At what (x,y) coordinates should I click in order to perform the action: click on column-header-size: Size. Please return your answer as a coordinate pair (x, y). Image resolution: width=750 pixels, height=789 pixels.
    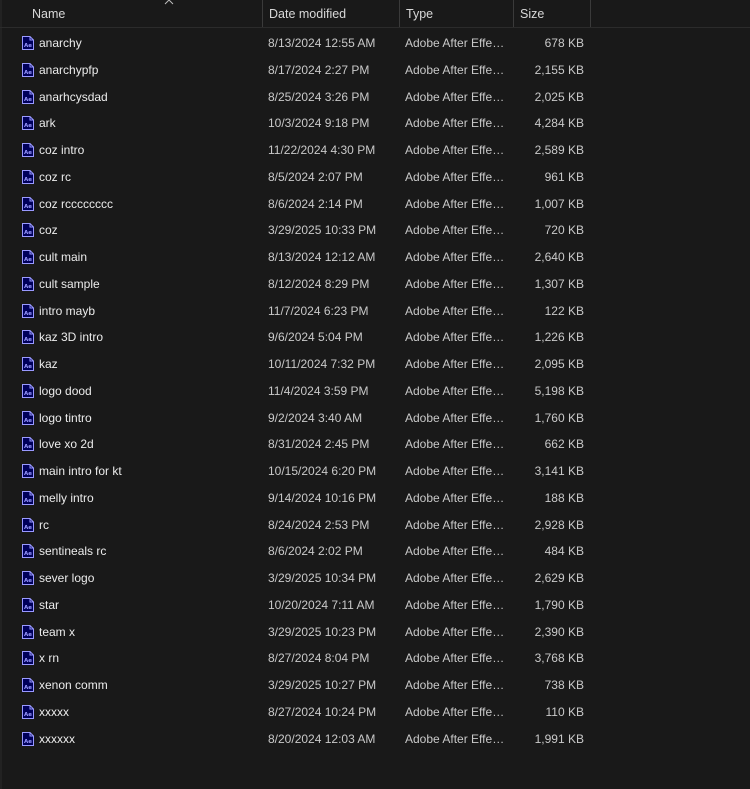
    Looking at the image, I should click on (552, 13).